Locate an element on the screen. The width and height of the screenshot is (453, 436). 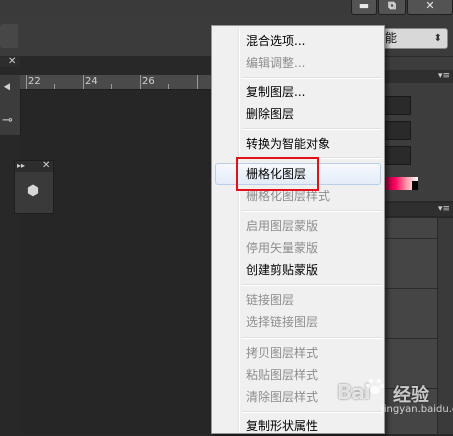
paw-logo-icon is located at coordinates (375, 386).